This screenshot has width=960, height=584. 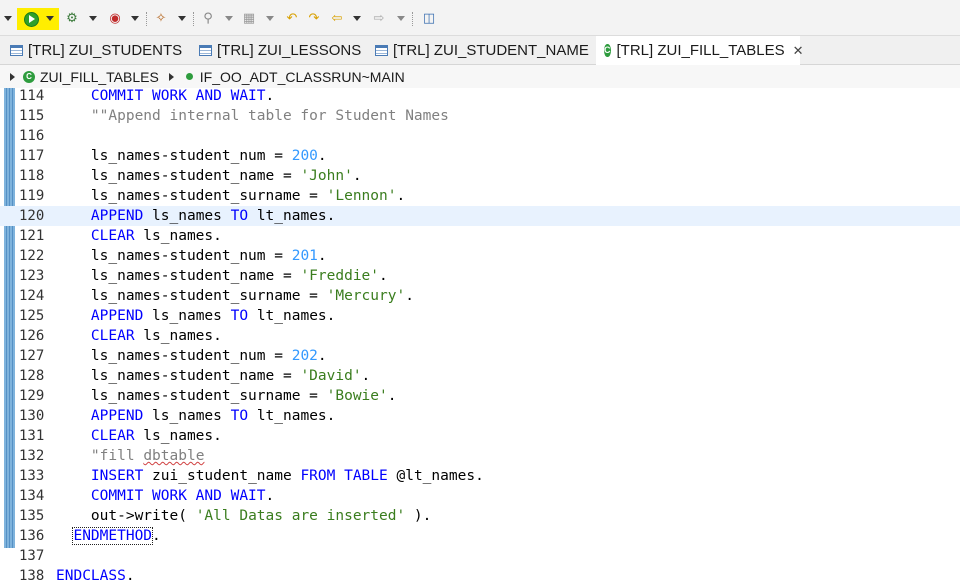 What do you see at coordinates (239, 216) in the screenshot?
I see `code-token: TO` at bounding box center [239, 216].